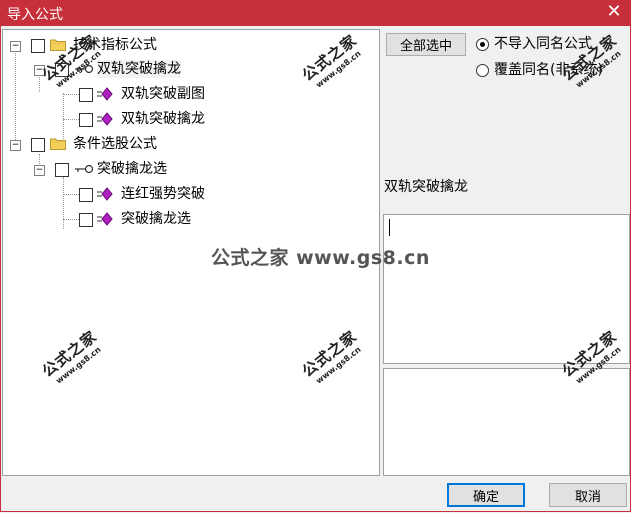 Image resolution: width=631 pixels, height=513 pixels. Describe the element at coordinates (35, 15) in the screenshot. I see `window-title: 导入公式` at that location.